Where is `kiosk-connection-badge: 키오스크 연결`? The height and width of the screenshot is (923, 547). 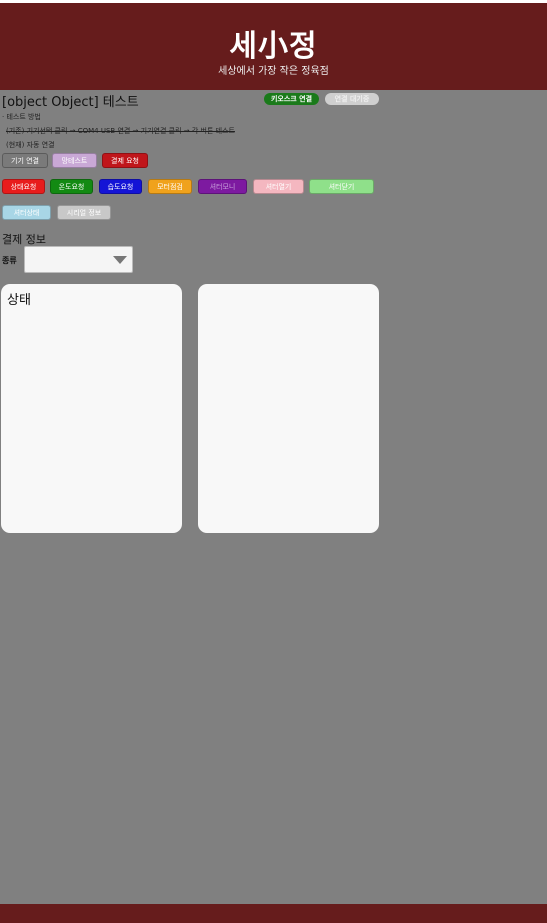
kiosk-connection-badge: 키오스크 연결 is located at coordinates (291, 99).